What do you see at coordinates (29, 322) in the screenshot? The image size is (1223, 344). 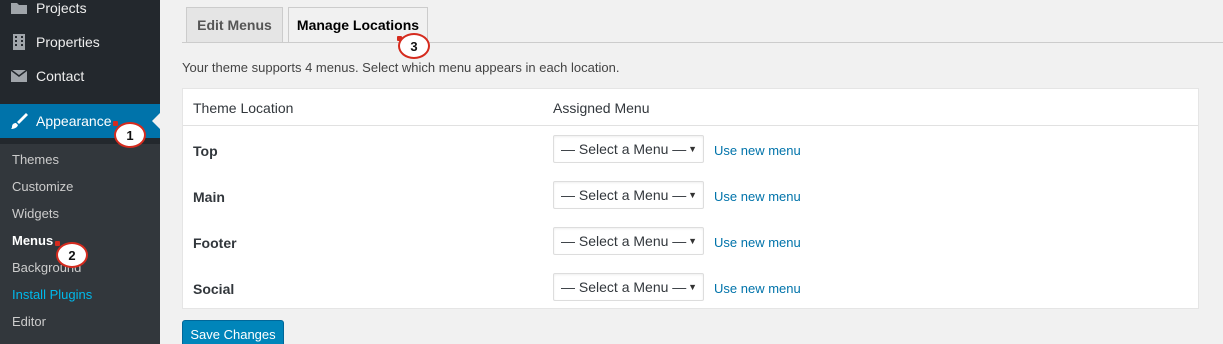 I see `submenu-item-editor: Editor` at bounding box center [29, 322].